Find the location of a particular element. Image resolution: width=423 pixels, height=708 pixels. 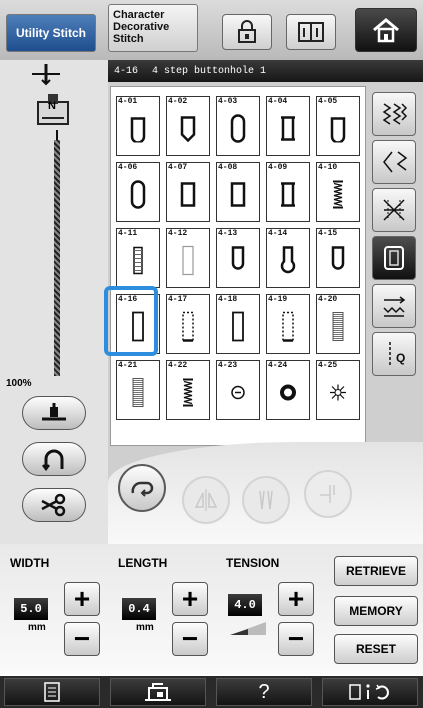

home-button is located at coordinates (386, 30).